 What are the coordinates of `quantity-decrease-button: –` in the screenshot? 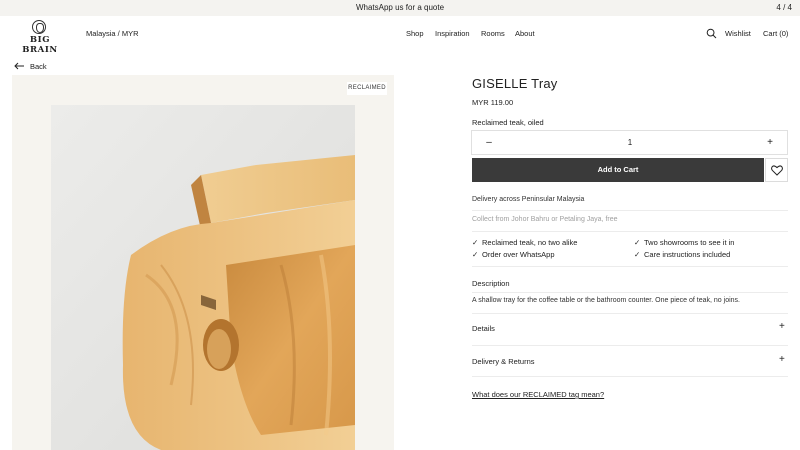 It's located at (489, 143).